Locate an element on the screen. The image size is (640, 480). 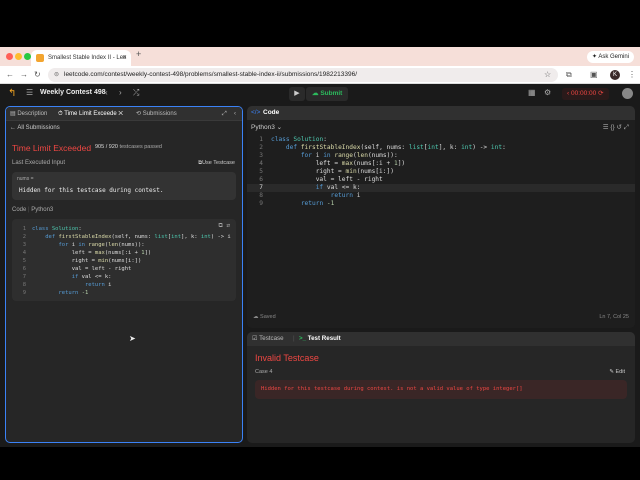
code-panel-title: Code is located at coordinates (271, 112).